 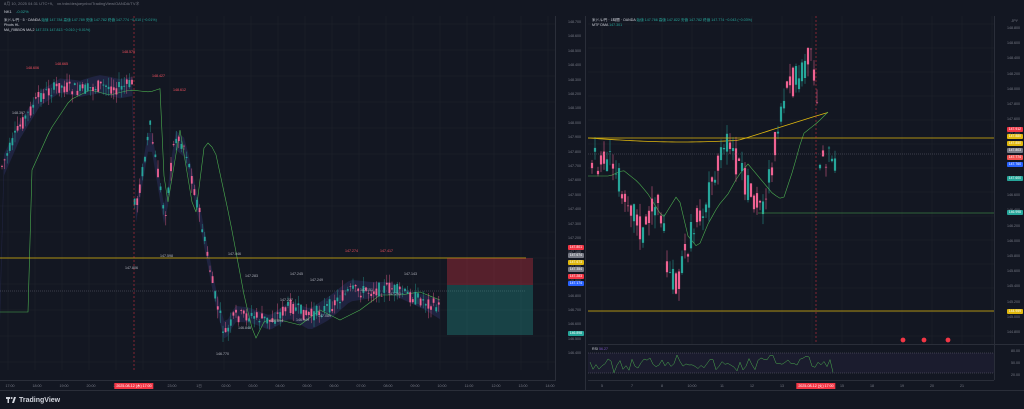 I want to click on price-label: 147.143, so click(x=410, y=274).